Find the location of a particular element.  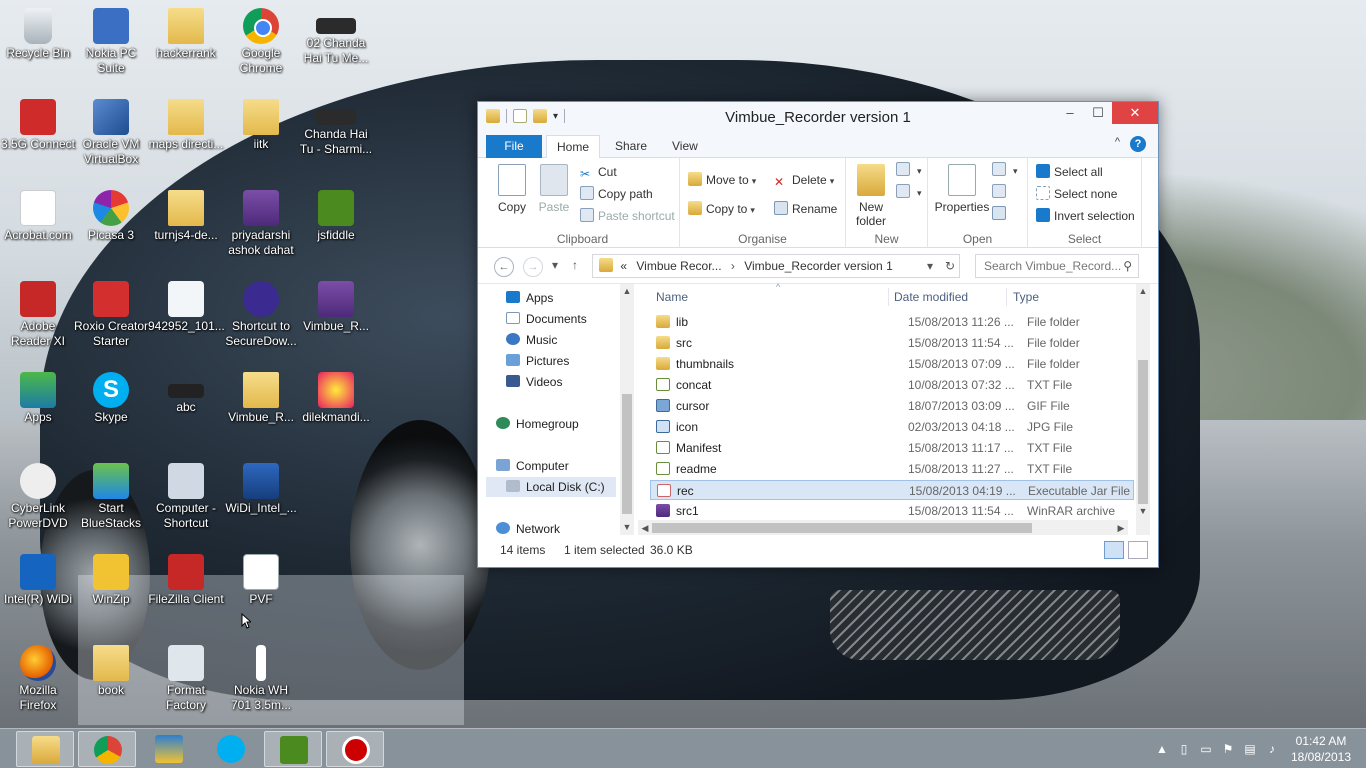

file-row: src1 15/08/2013 11:54 ... WinRAR archive is located at coordinates (892, 511).